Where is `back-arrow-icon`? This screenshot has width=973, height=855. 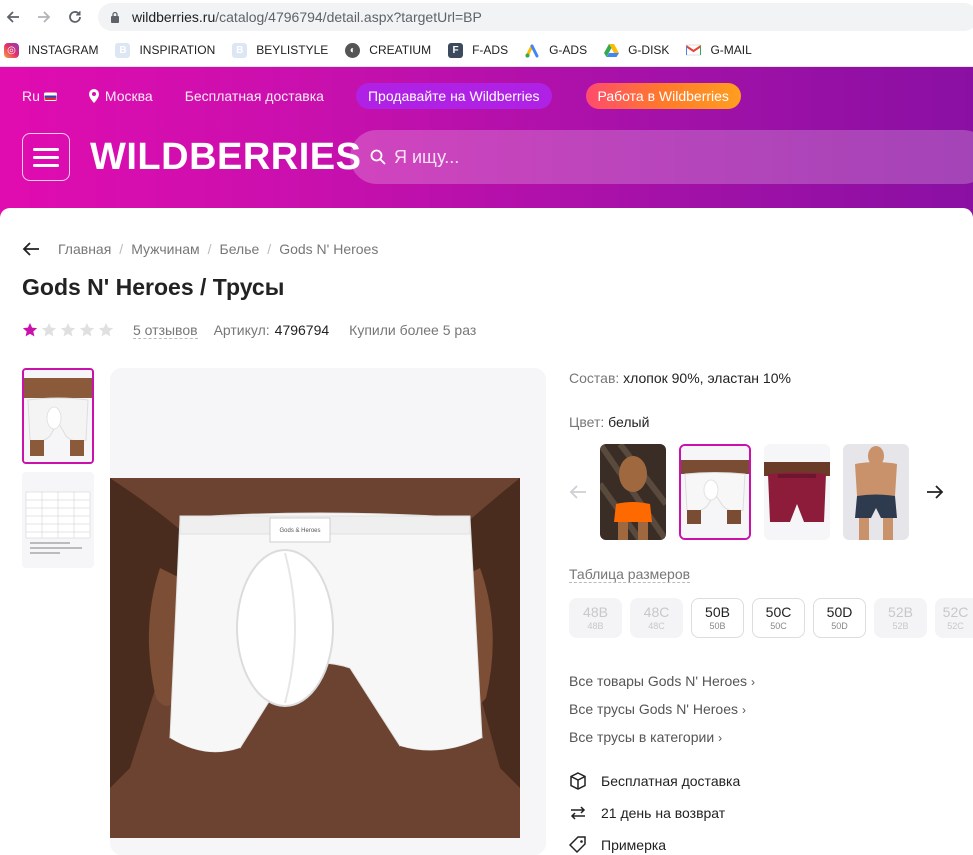
back-arrow-icon is located at coordinates (31, 249).